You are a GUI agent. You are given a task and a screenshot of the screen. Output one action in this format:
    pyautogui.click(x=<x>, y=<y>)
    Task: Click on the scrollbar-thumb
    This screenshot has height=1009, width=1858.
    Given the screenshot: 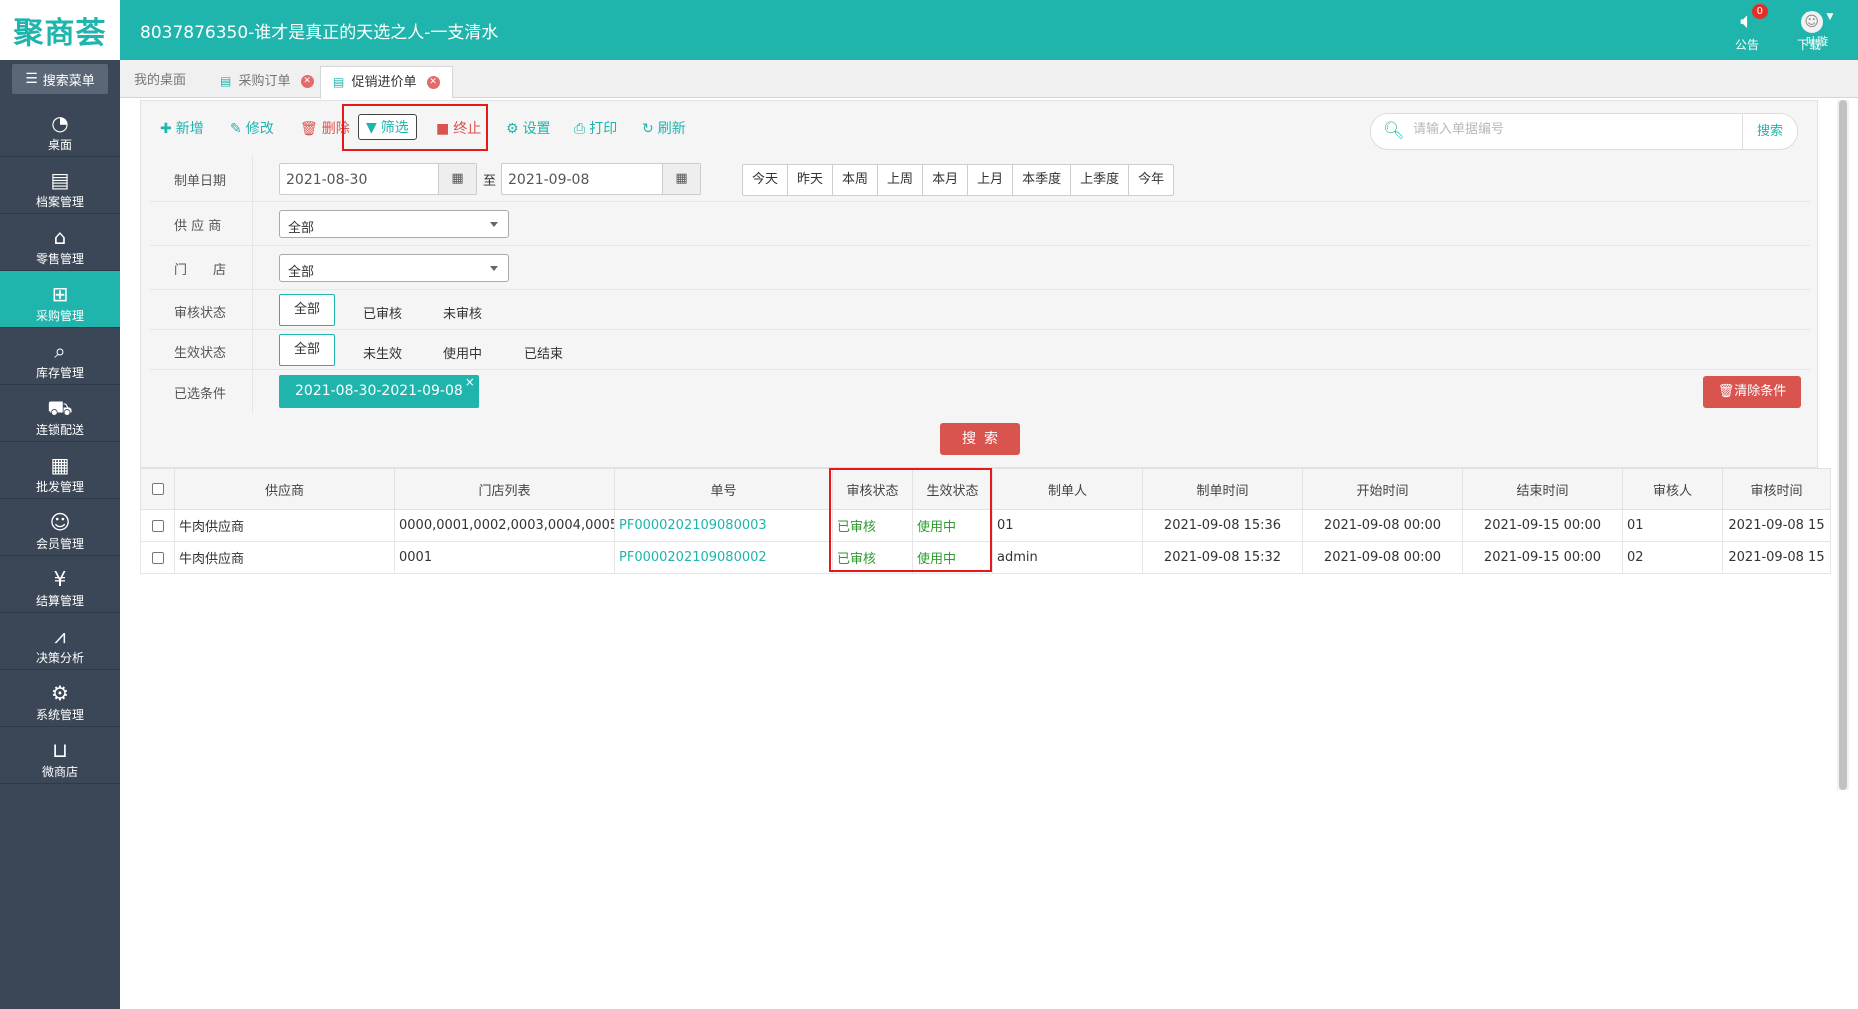 What is the action you would take?
    pyautogui.click(x=1843, y=445)
    